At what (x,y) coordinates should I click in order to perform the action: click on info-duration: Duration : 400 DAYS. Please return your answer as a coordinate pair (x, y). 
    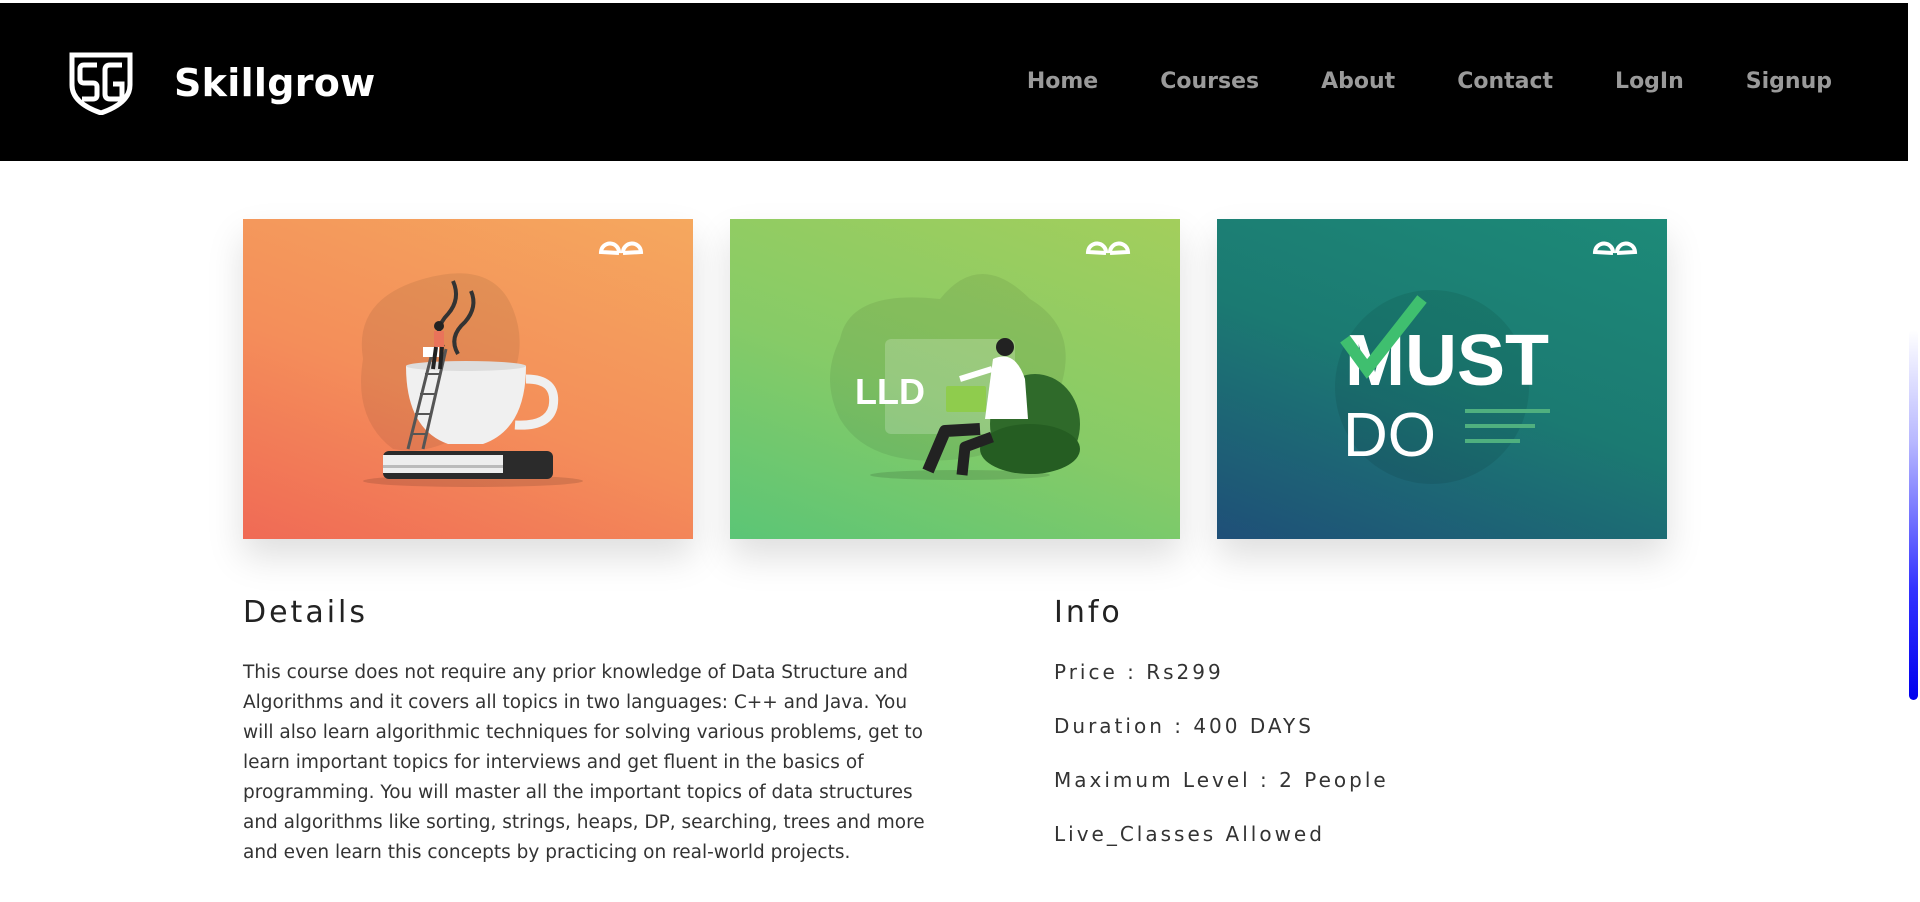
    Looking at the image, I should click on (1184, 726).